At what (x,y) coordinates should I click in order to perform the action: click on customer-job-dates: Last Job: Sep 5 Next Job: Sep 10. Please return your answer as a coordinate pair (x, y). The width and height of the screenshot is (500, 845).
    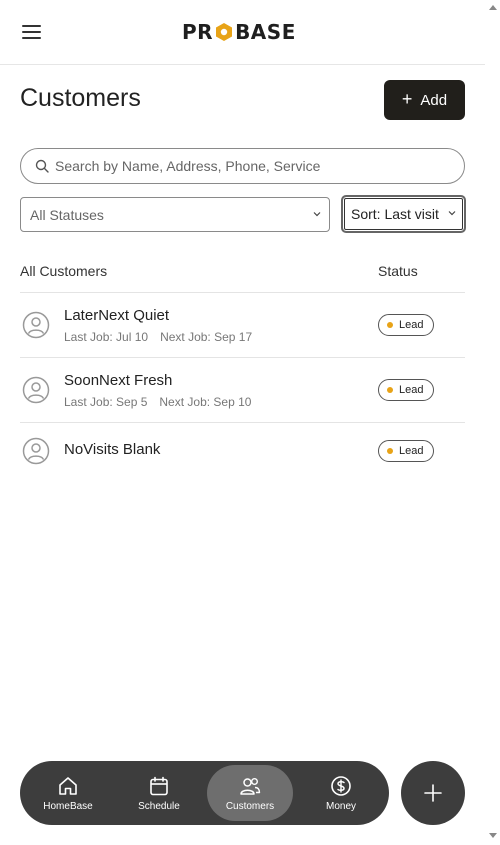
    Looking at the image, I should click on (157, 402).